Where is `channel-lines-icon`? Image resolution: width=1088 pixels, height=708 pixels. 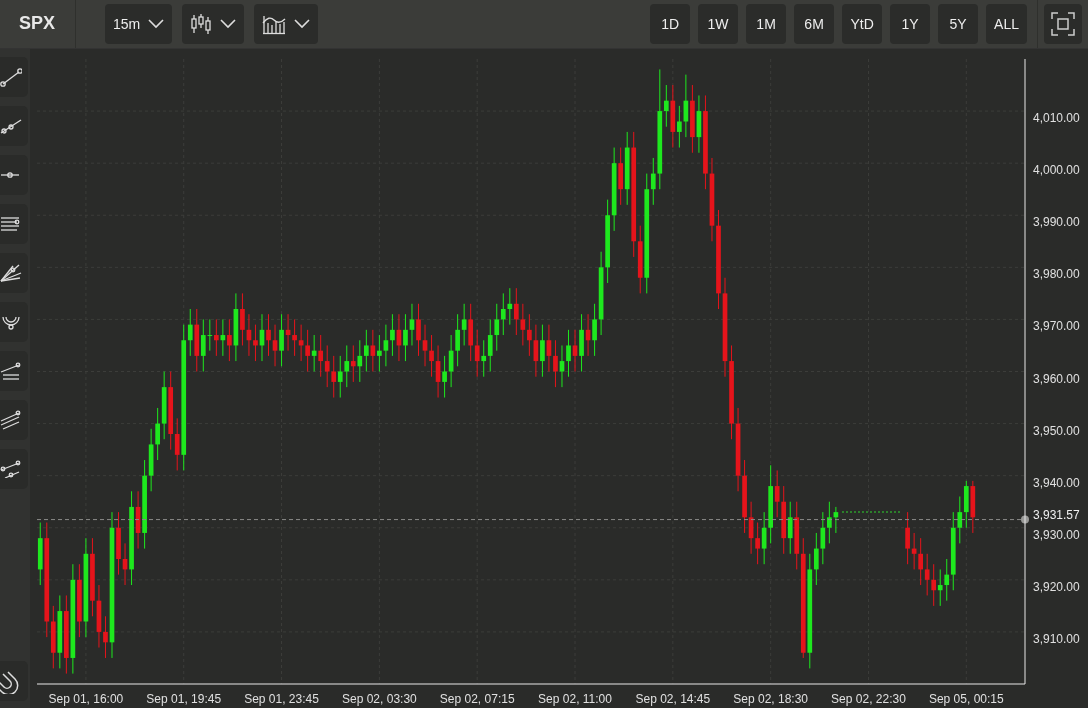
channel-lines-icon is located at coordinates (11, 420).